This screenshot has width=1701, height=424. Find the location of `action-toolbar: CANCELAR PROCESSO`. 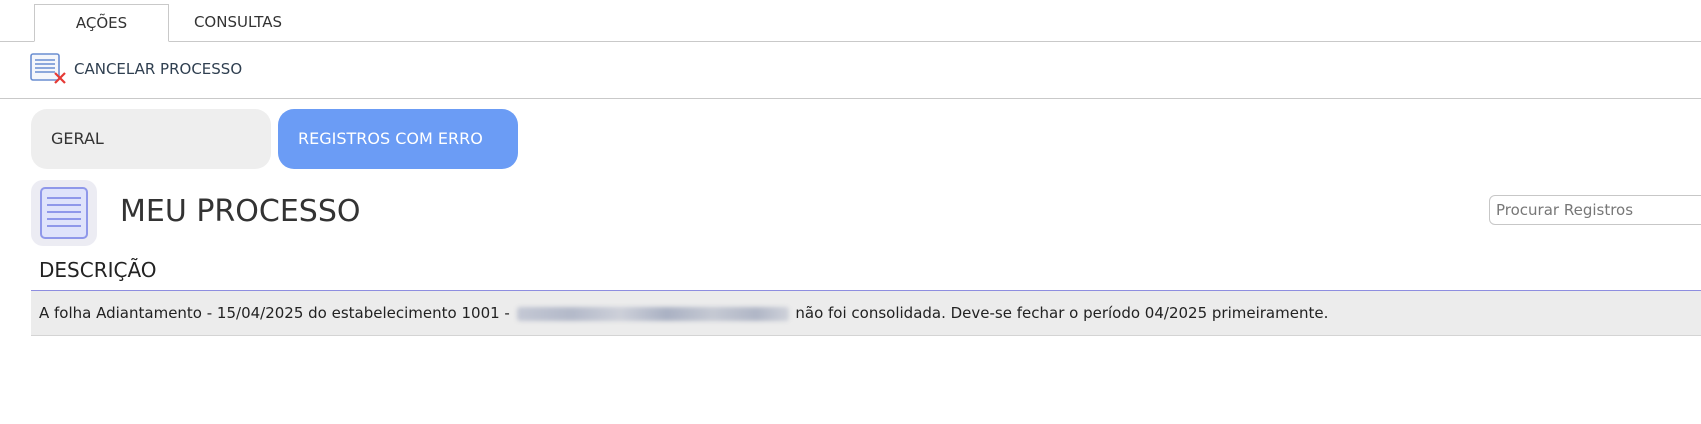

action-toolbar: CANCELAR PROCESSO is located at coordinates (850, 70).